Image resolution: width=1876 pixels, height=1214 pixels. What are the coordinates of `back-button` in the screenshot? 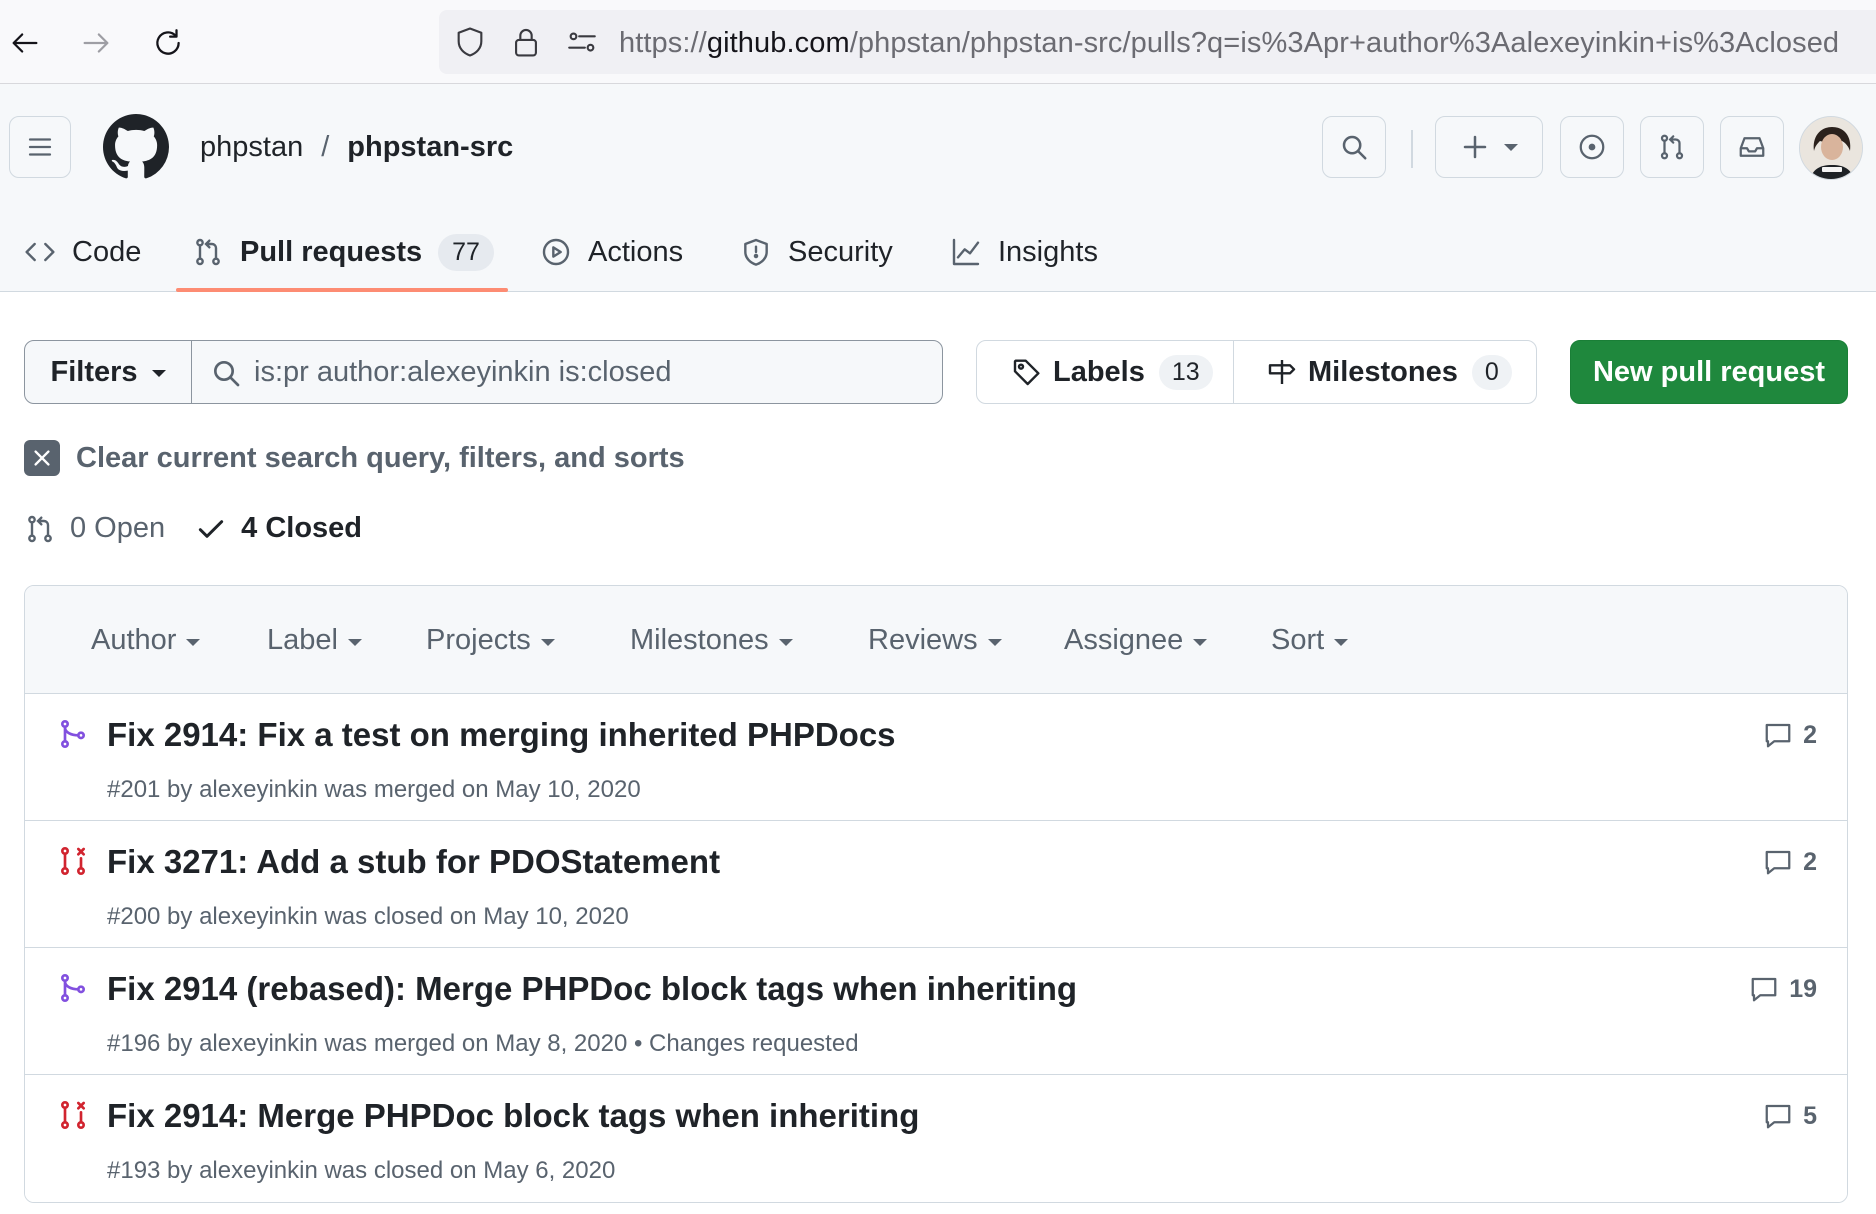 It's located at (25, 43).